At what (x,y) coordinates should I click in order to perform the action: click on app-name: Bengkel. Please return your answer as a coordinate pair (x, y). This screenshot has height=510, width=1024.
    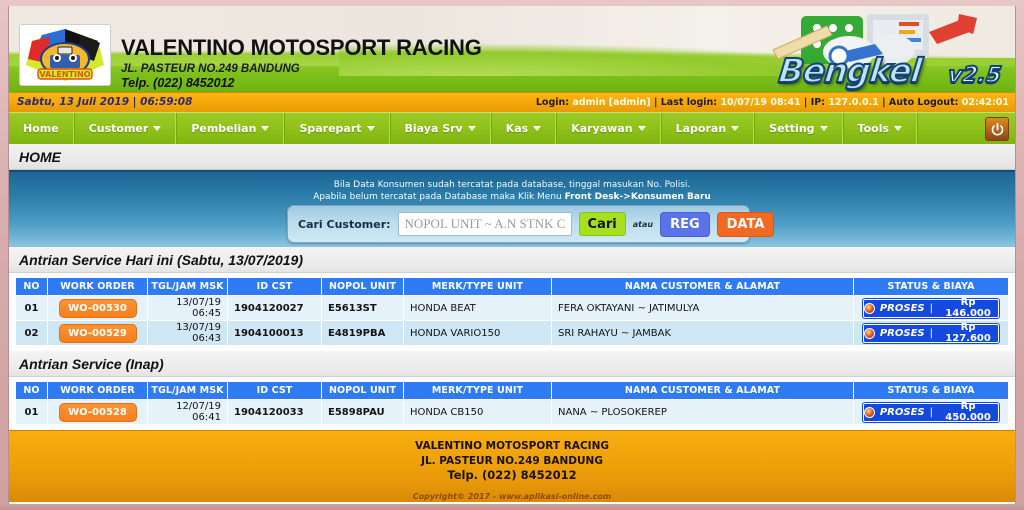
    Looking at the image, I should click on (850, 70).